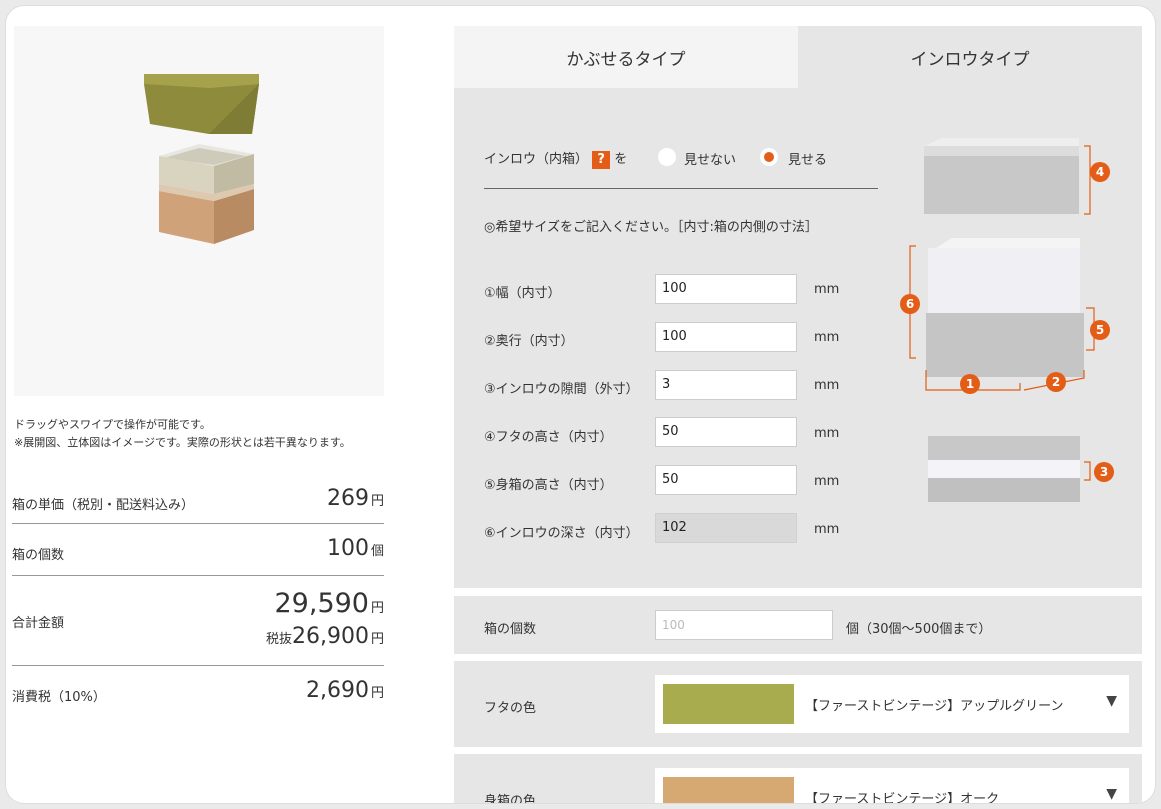 This screenshot has width=1161, height=809. Describe the element at coordinates (536, 159) in the screenshot. I see `inner-box-label: インロウ（内箱）` at that location.